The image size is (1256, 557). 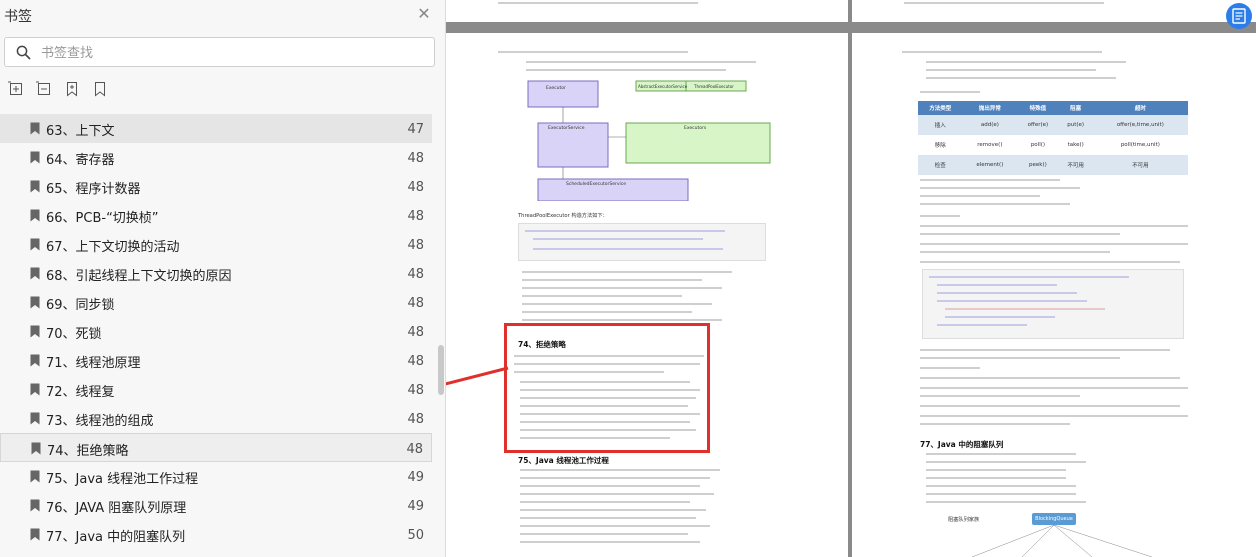 What do you see at coordinates (216, 128) in the screenshot?
I see `bookmark-item: 63、上下文 47` at bounding box center [216, 128].